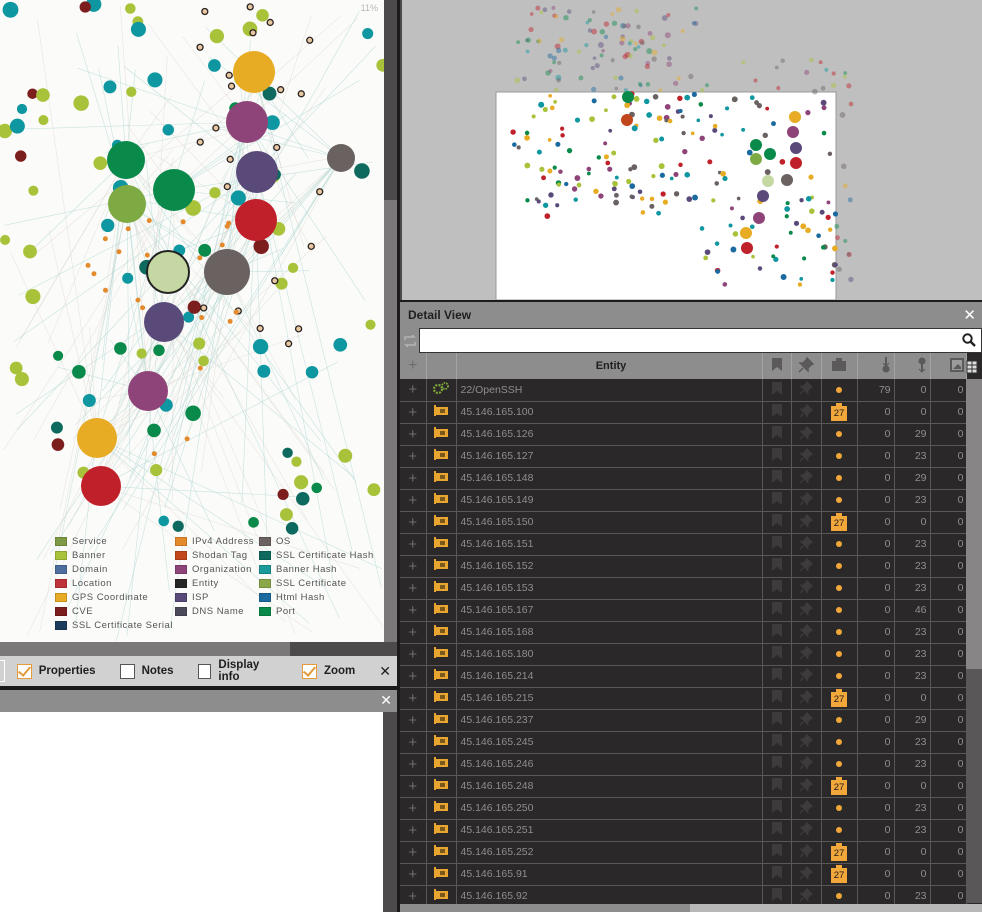 This screenshot has height=912, width=982. What do you see at coordinates (609, 412) in the screenshot?
I see `entity-name: 45.146.165.100` at bounding box center [609, 412].